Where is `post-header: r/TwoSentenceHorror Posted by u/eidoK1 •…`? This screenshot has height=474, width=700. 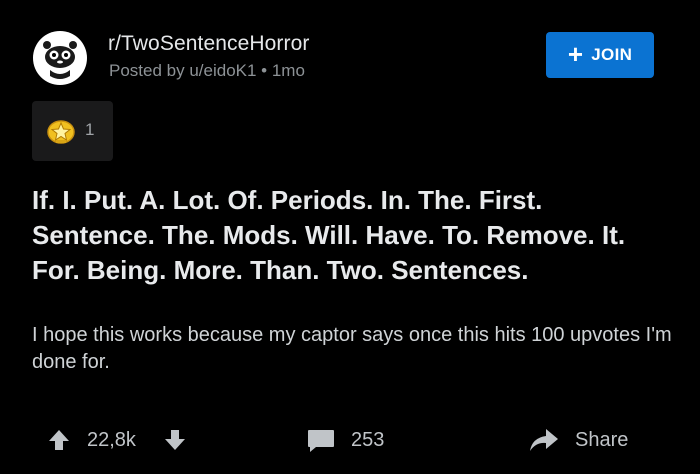
post-header: r/TwoSentenceHorror Posted by u/eidoK1 •… is located at coordinates (343, 57).